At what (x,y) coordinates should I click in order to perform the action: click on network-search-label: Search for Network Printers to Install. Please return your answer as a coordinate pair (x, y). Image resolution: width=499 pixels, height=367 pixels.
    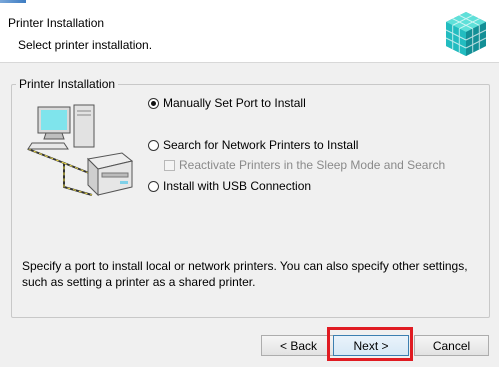
    Looking at the image, I should click on (260, 145).